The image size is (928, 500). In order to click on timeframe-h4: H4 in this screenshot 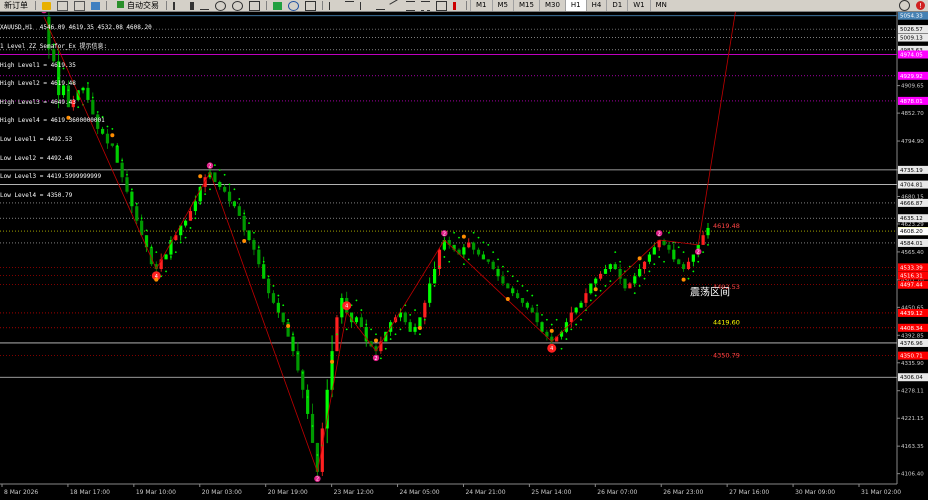, I will do `click(596, 5)`.